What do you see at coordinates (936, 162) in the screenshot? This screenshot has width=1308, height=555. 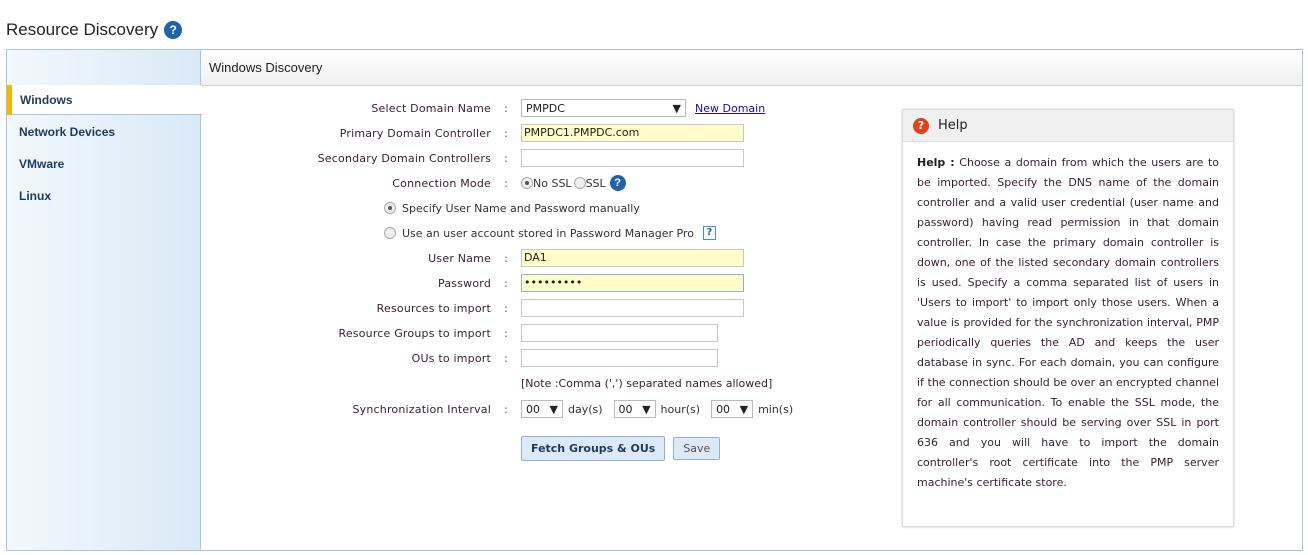 I see `help-lead: Help :` at bounding box center [936, 162].